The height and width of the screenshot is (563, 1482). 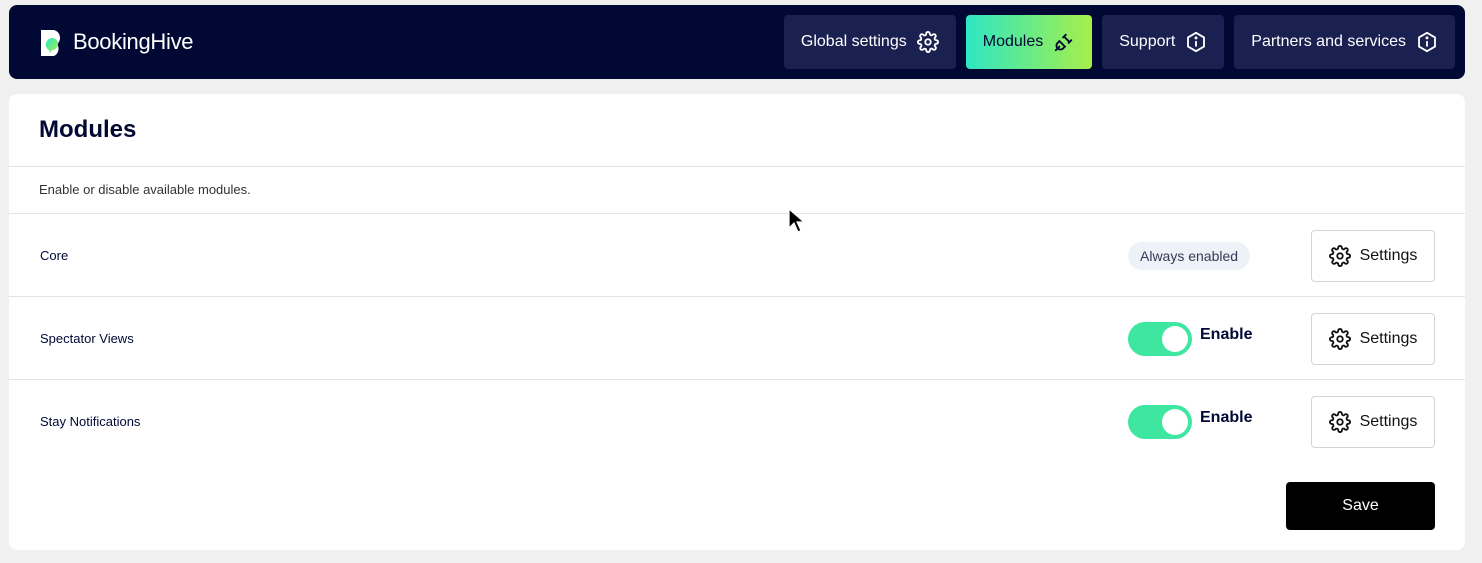 I want to click on mouse-cursor-icon, so click(x=797, y=220).